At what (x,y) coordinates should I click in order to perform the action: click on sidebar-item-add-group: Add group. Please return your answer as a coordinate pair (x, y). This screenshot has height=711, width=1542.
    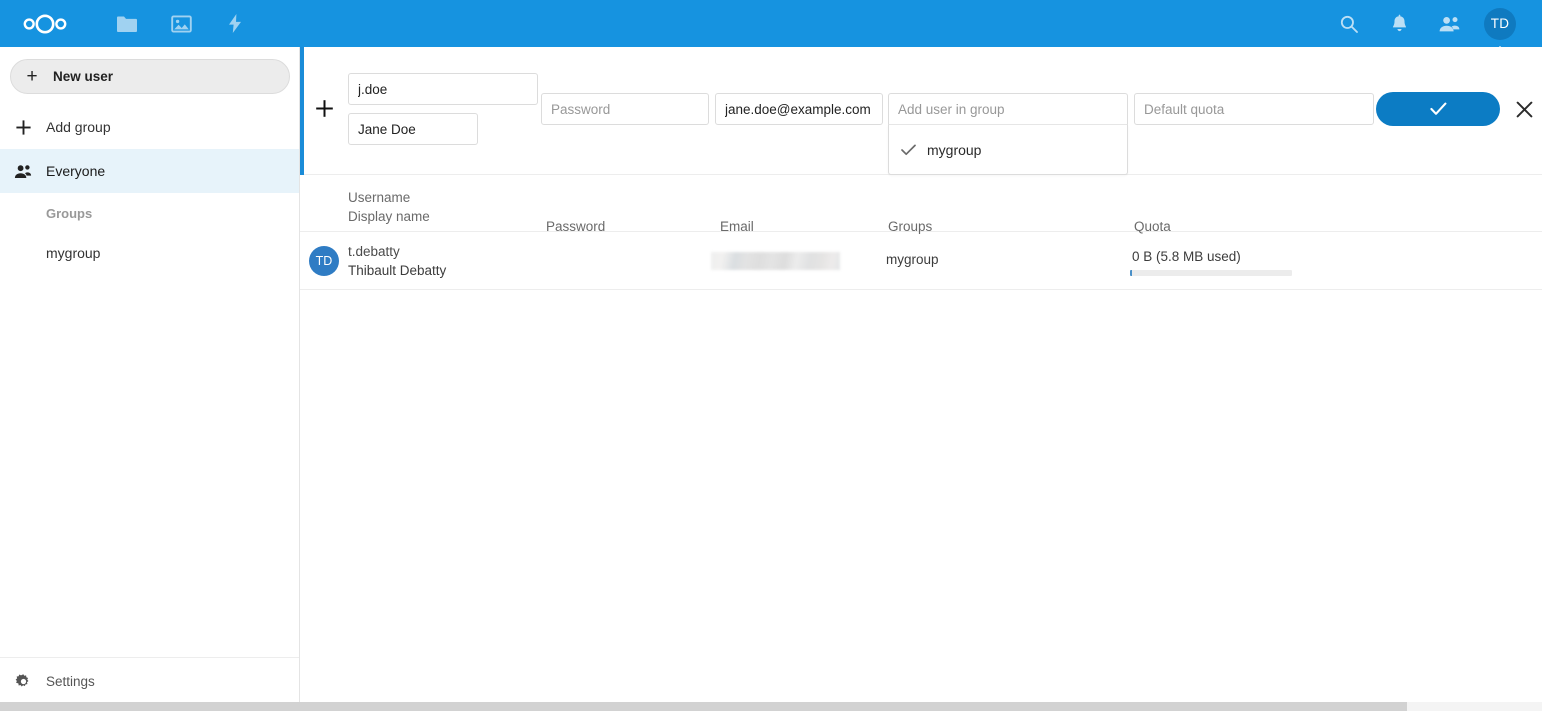
    Looking at the image, I should click on (149, 127).